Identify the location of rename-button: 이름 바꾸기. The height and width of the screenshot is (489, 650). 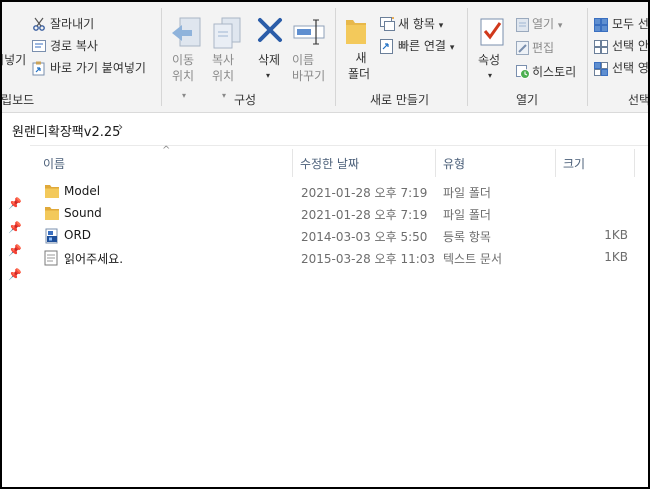
(308, 68).